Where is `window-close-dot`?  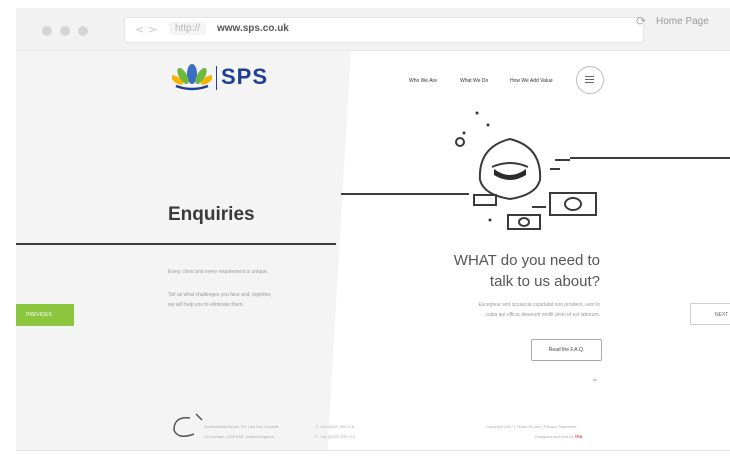
window-close-dot is located at coordinates (47, 31).